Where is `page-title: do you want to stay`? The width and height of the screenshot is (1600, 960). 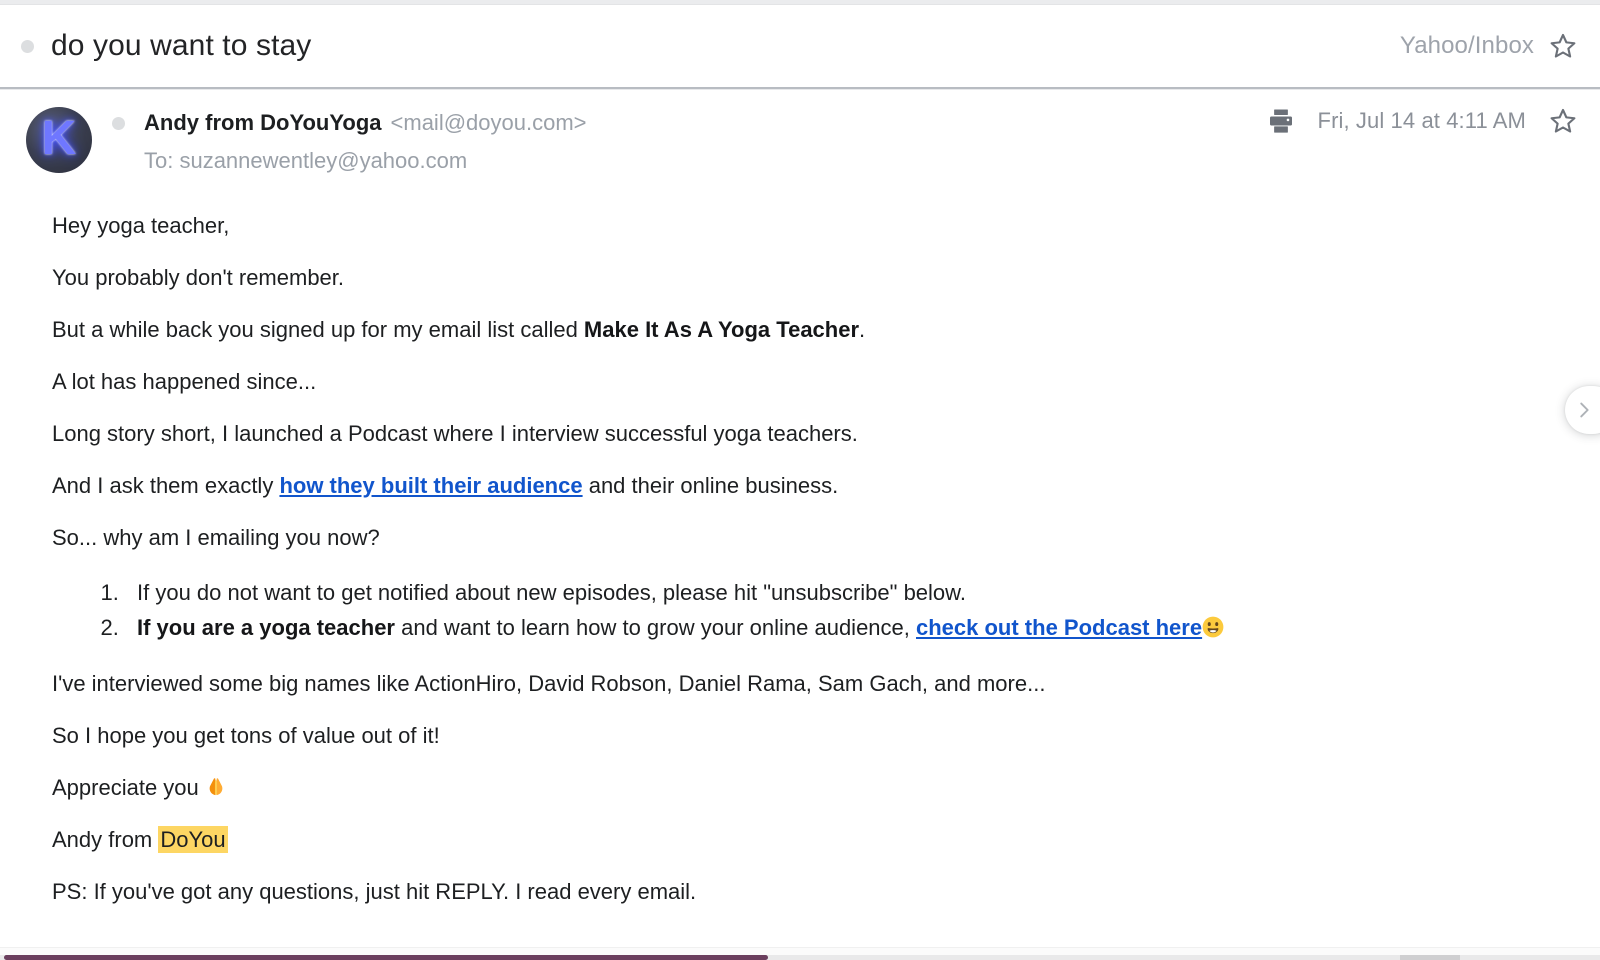
page-title: do you want to stay is located at coordinates (181, 45).